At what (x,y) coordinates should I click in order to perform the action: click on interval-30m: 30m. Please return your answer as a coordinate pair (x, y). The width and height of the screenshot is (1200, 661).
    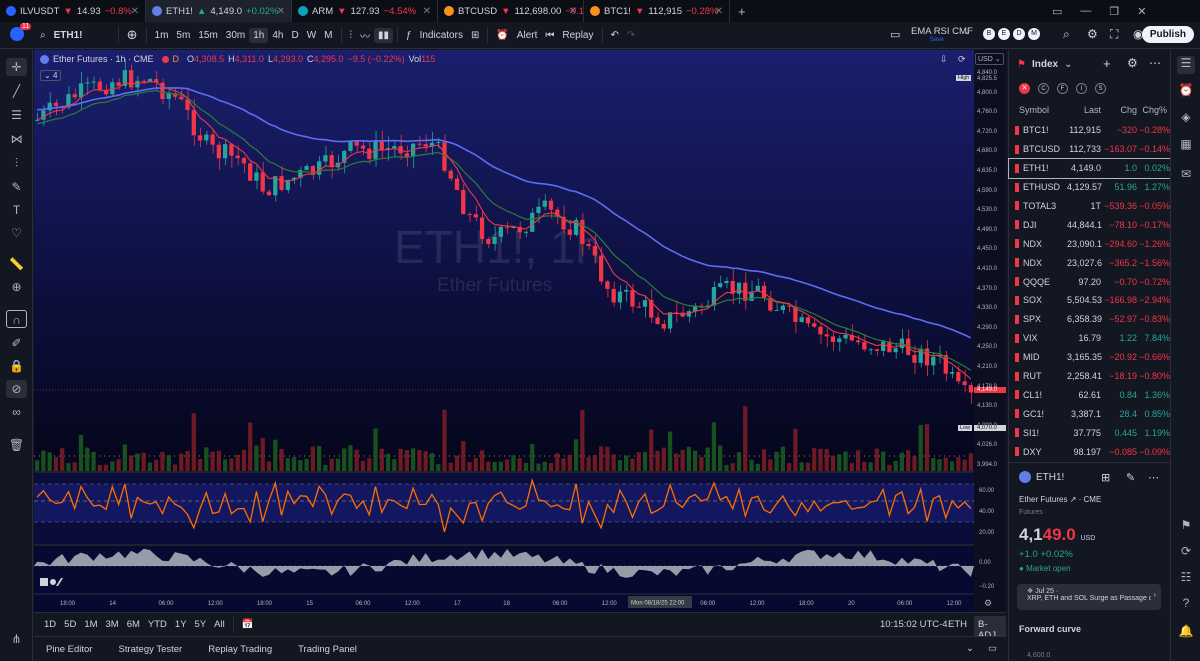
    Looking at the image, I should click on (235, 35).